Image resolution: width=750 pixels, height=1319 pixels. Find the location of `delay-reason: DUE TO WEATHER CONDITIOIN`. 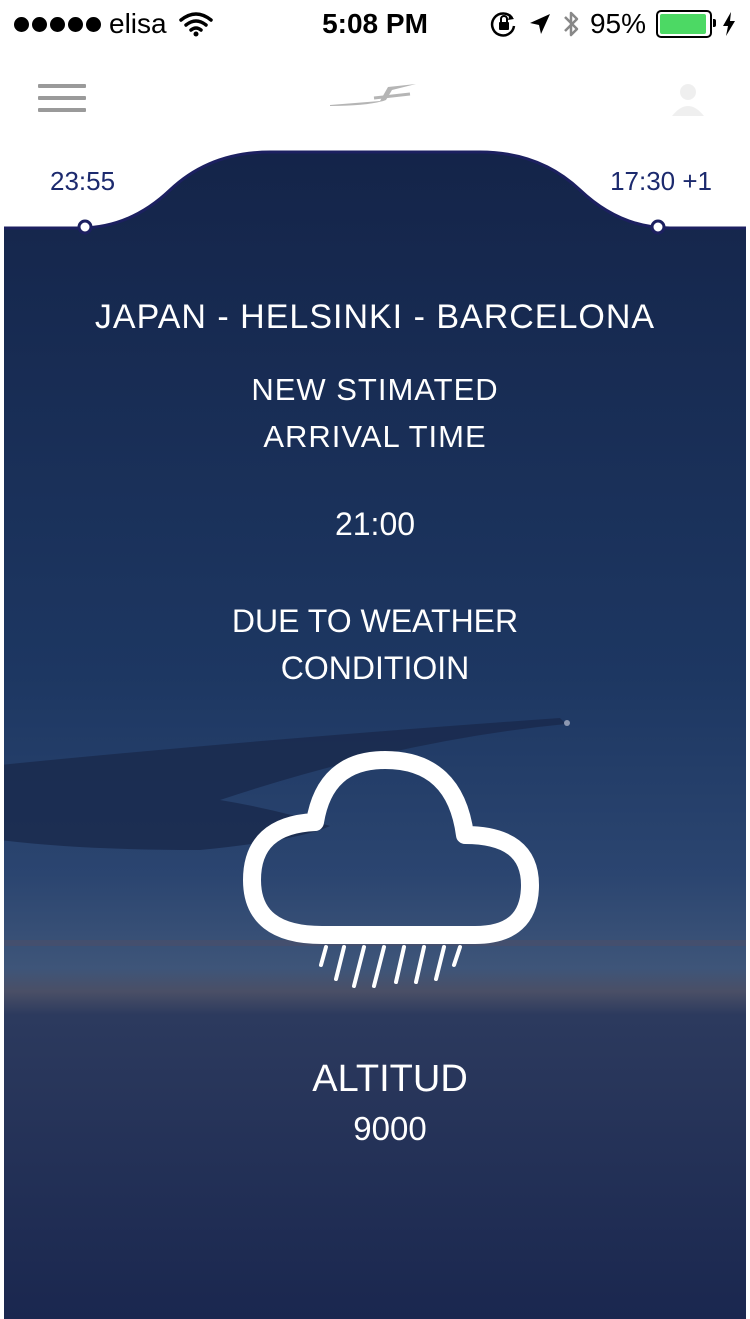

delay-reason: DUE TO WEATHER CONDITIOIN is located at coordinates (375, 645).